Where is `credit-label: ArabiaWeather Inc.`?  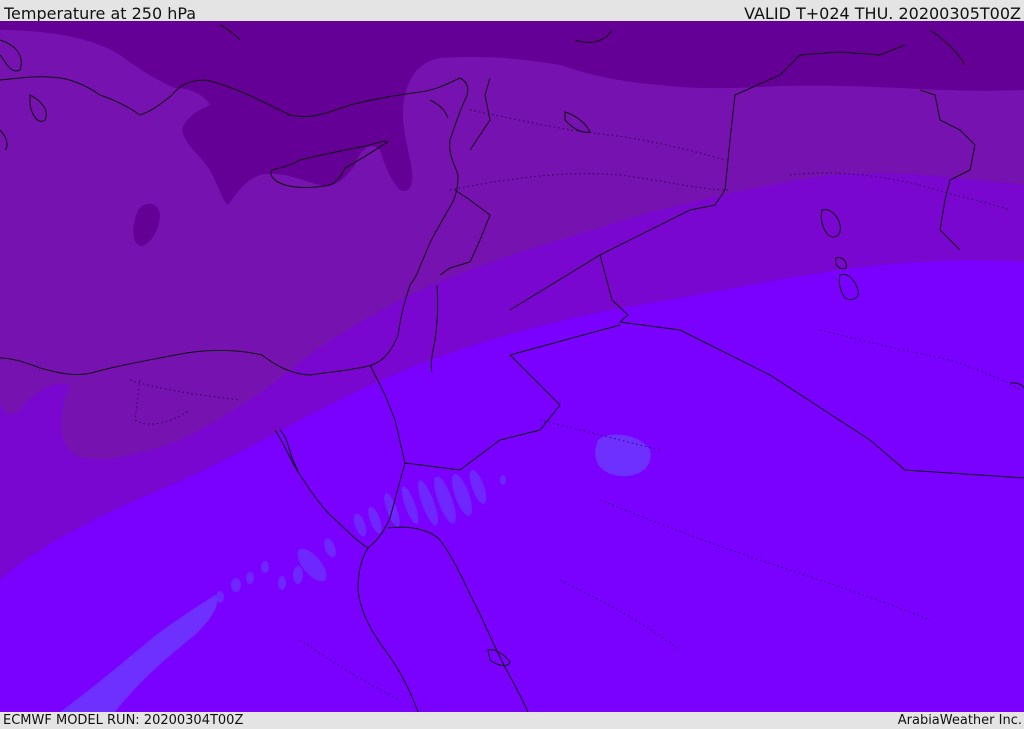
credit-label: ArabiaWeather Inc. is located at coordinates (959, 720).